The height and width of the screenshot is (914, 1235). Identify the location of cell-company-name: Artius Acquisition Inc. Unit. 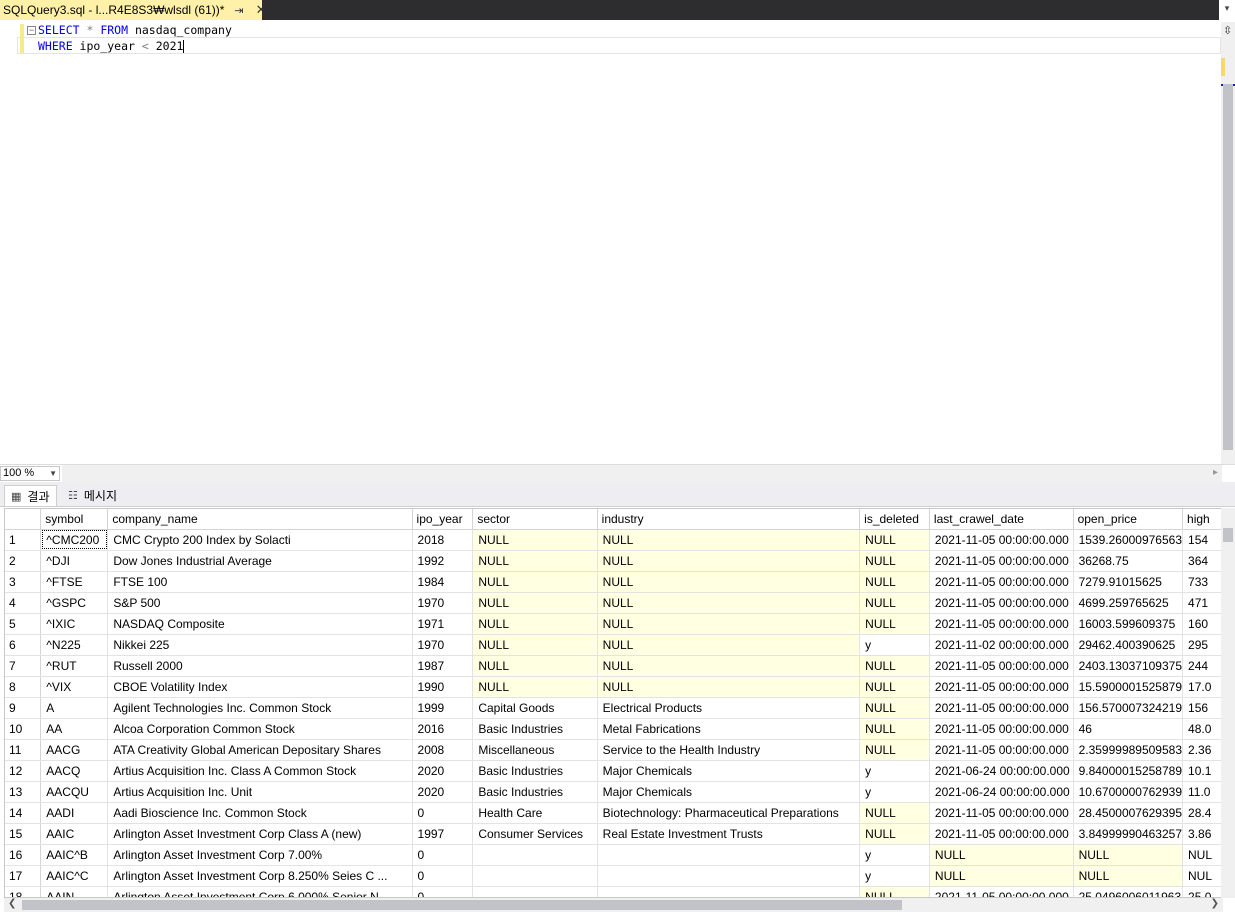
(260, 792).